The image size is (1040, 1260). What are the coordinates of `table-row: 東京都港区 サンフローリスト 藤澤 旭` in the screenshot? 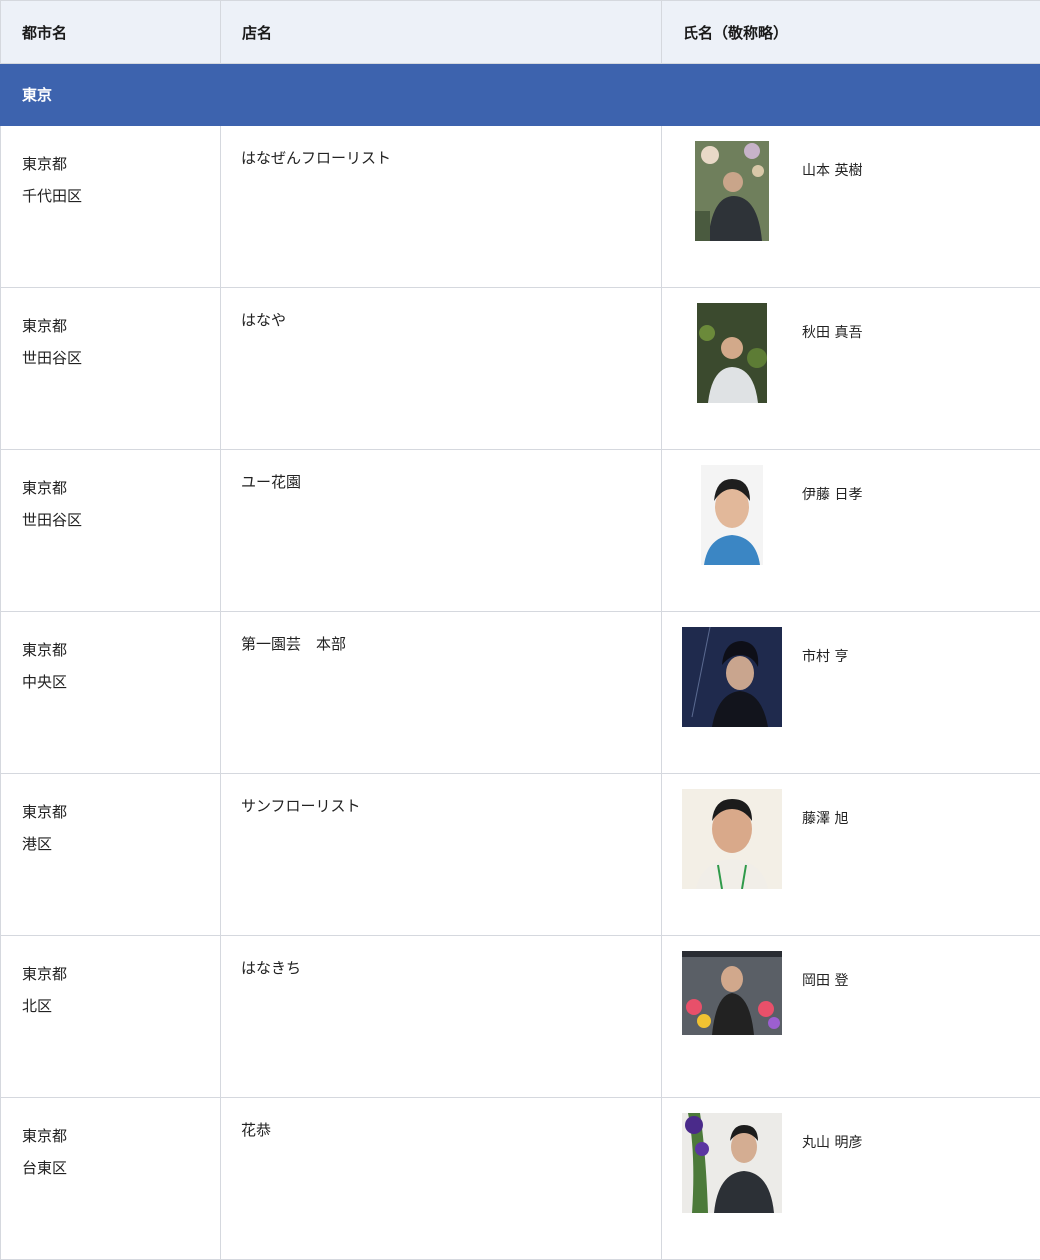 It's located at (520, 855).